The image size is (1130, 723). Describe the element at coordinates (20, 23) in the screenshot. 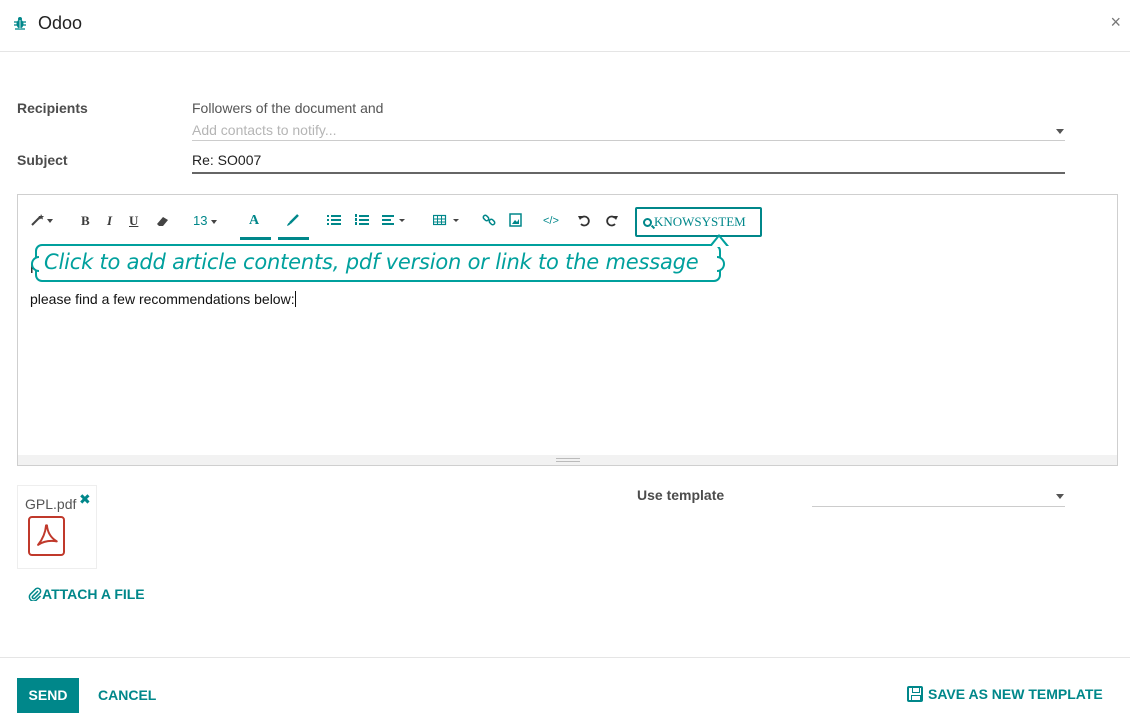

I see `bug-icon` at that location.